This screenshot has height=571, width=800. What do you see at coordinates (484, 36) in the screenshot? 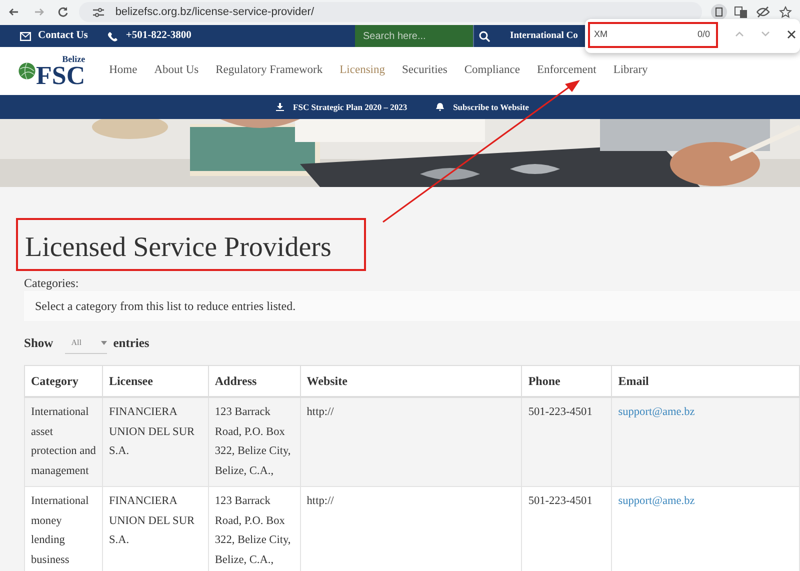
I see `search-icon` at bounding box center [484, 36].